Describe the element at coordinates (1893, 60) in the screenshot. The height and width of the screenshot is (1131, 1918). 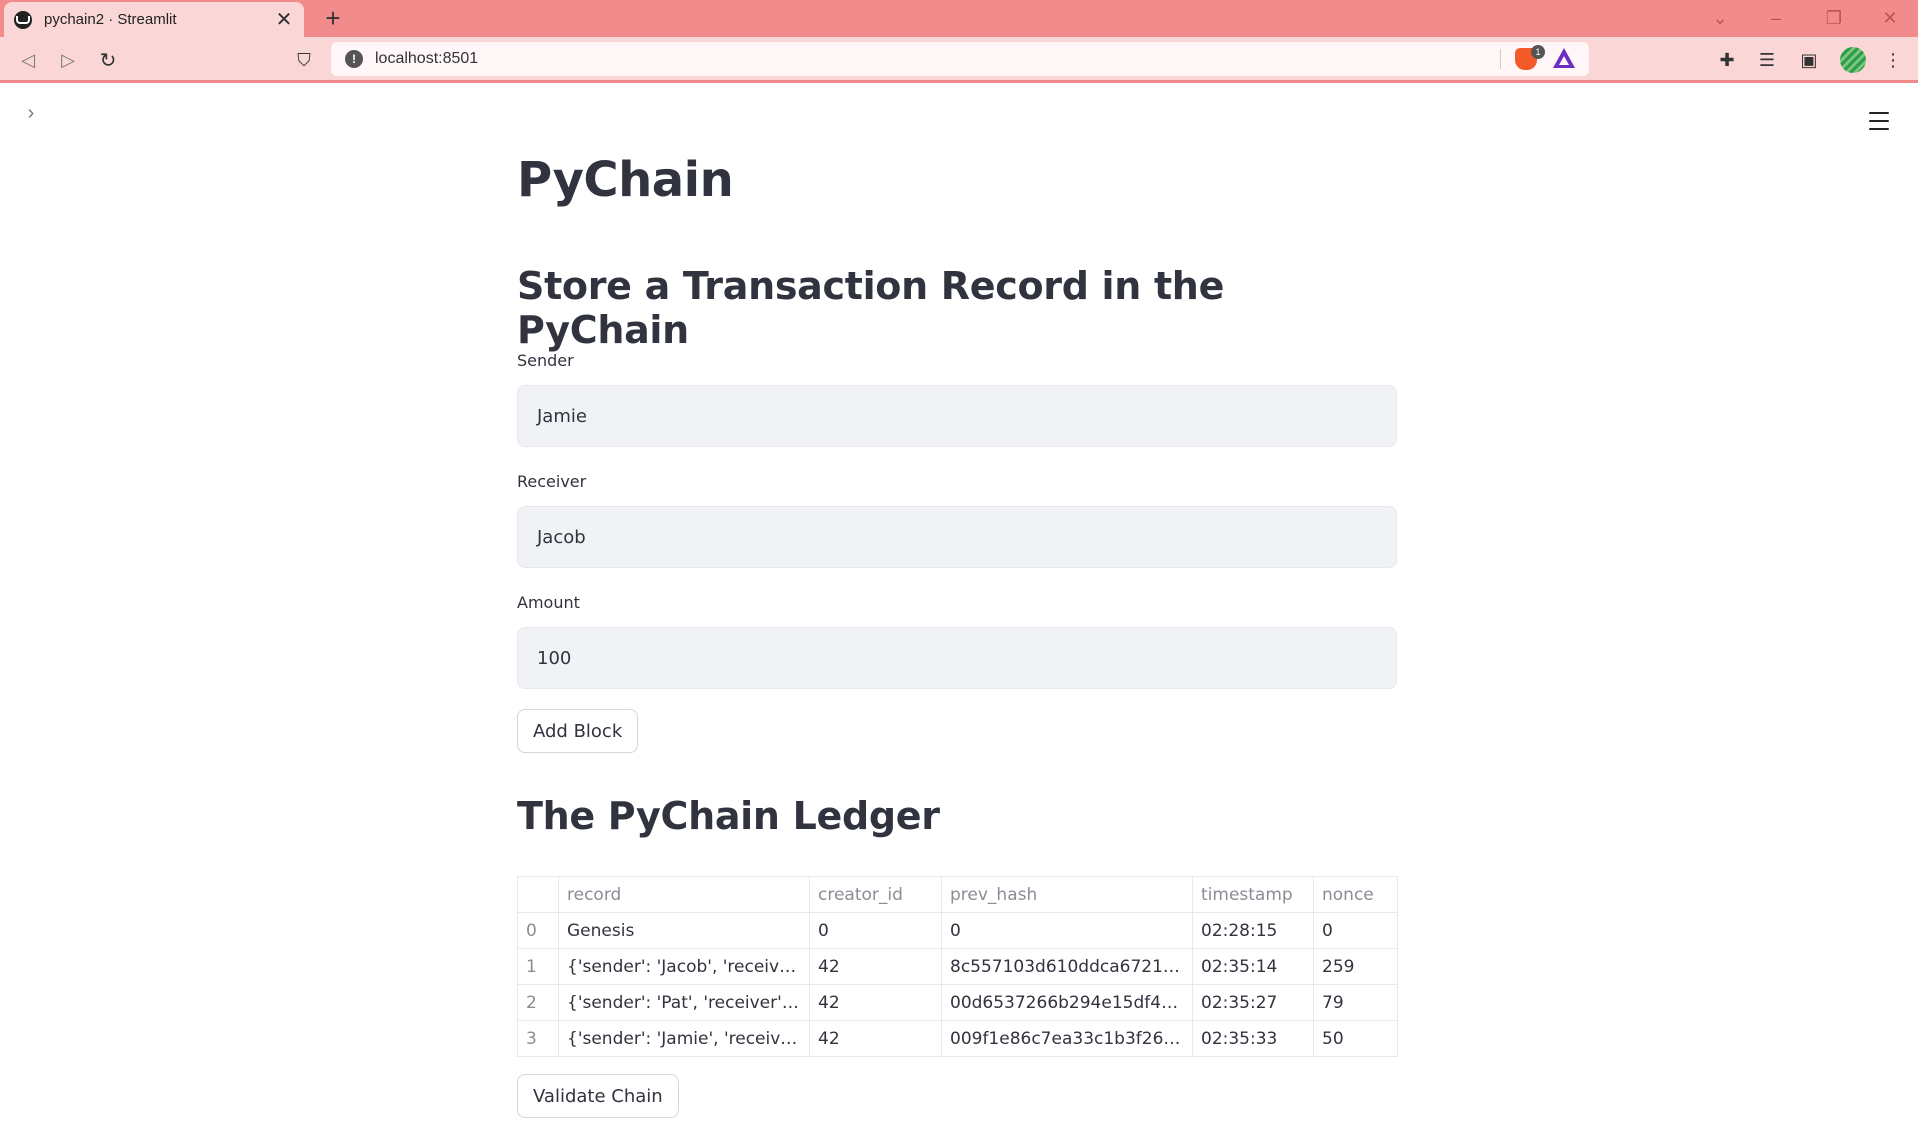
I see `browser-menu-icon: ⋮` at that location.